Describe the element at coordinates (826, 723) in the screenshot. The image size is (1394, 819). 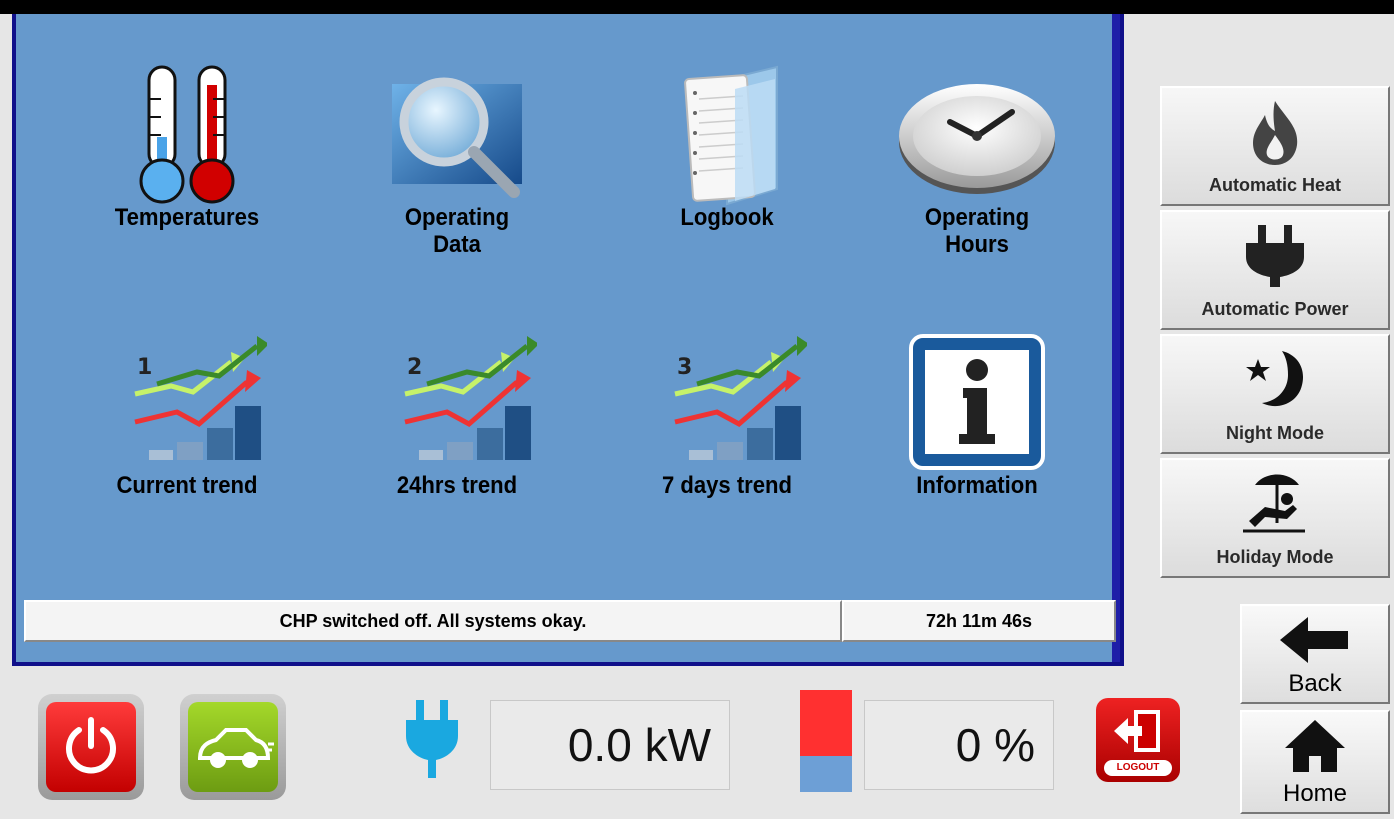
I see `level-gauge-fill` at that location.